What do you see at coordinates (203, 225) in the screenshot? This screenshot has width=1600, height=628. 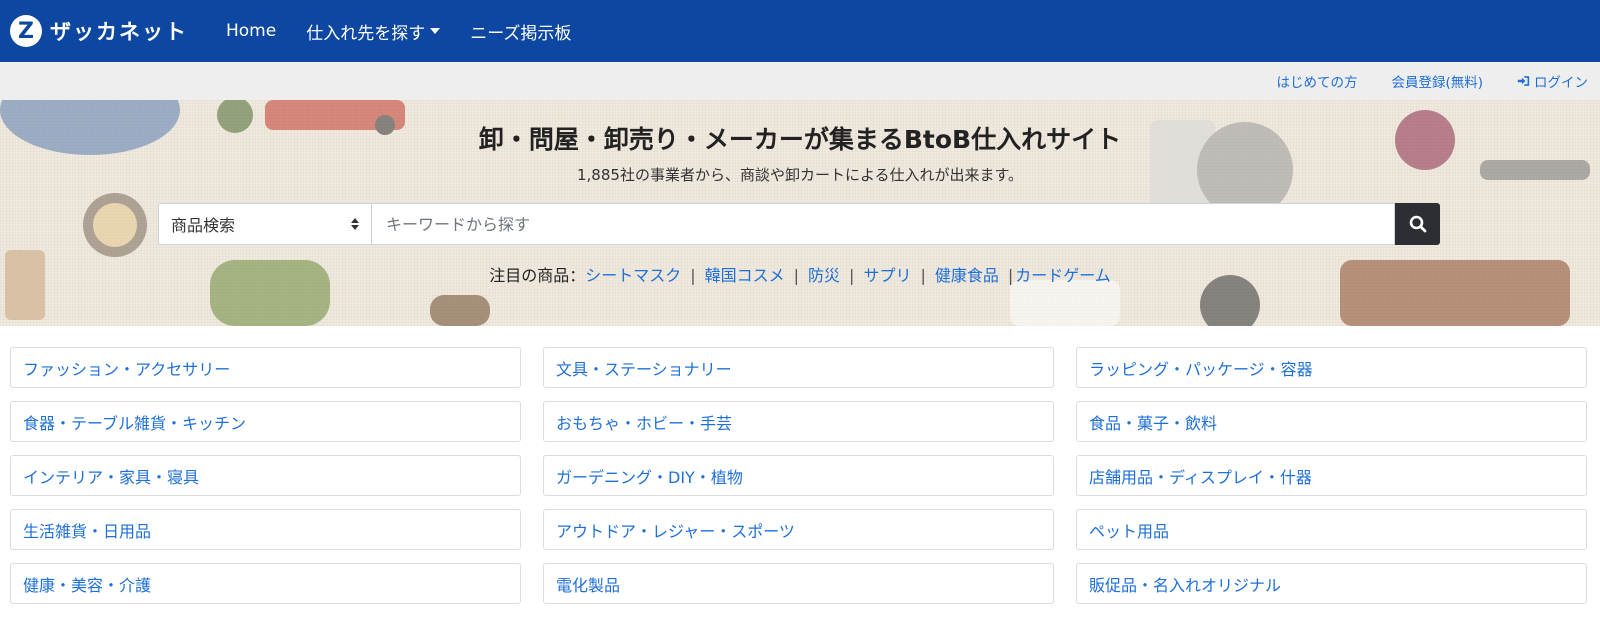 I see `search-type-value: 商品検索` at bounding box center [203, 225].